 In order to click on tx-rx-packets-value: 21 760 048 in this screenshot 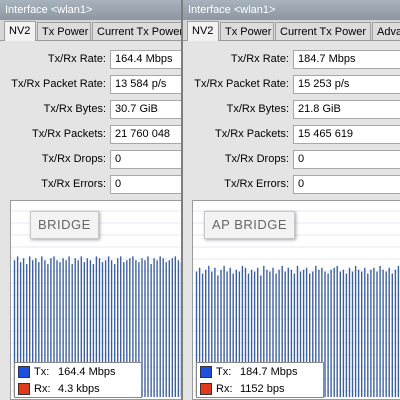, I will do `click(146, 134)`.